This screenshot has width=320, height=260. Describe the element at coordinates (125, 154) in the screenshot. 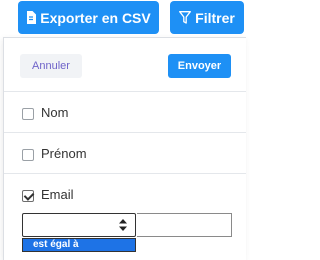

I see `filter-field-prenom: Prénom` at that location.